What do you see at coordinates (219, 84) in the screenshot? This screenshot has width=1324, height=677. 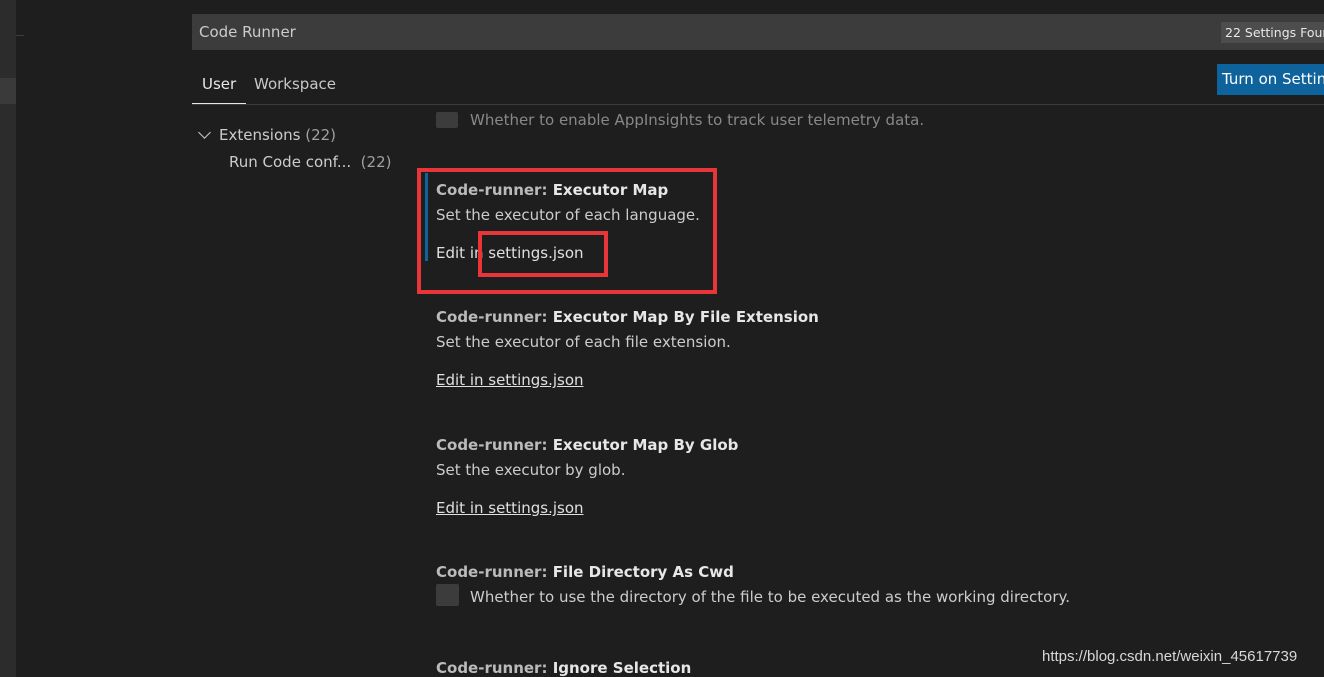 I see `tab-user: User` at bounding box center [219, 84].